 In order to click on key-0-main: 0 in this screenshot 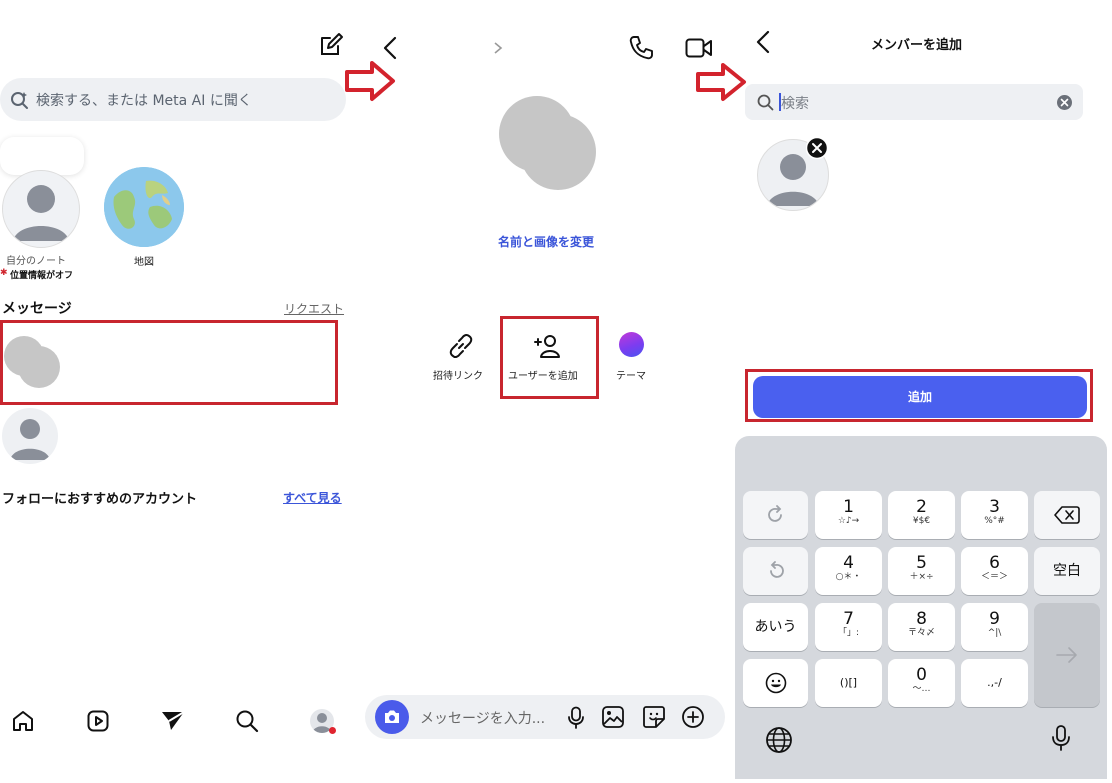, I will do `click(921, 675)`.